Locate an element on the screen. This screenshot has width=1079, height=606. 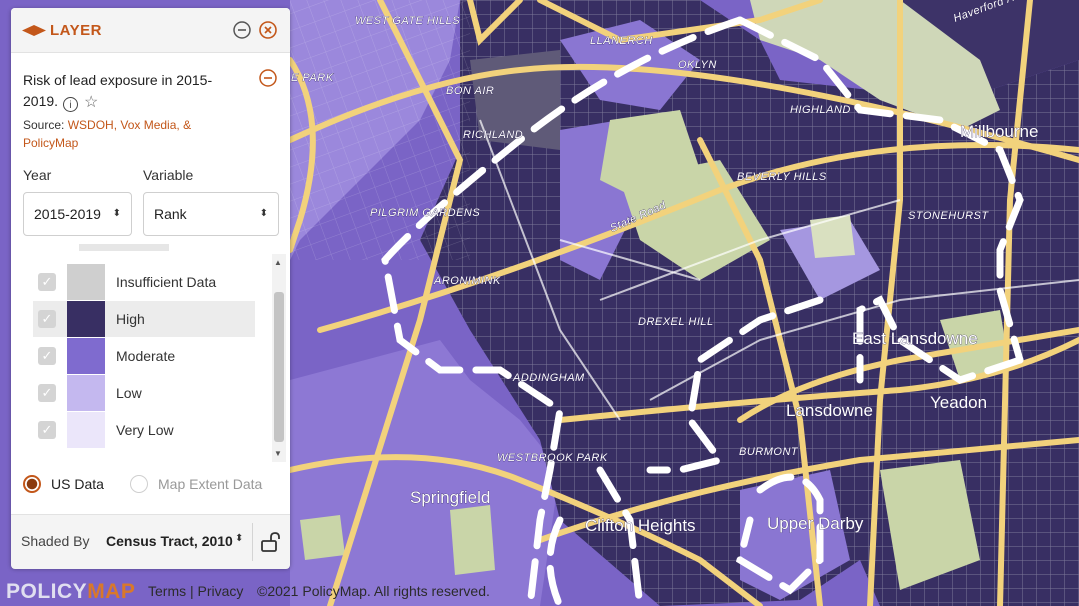
shaded-by-label: Shaded By is located at coordinates (55, 541).